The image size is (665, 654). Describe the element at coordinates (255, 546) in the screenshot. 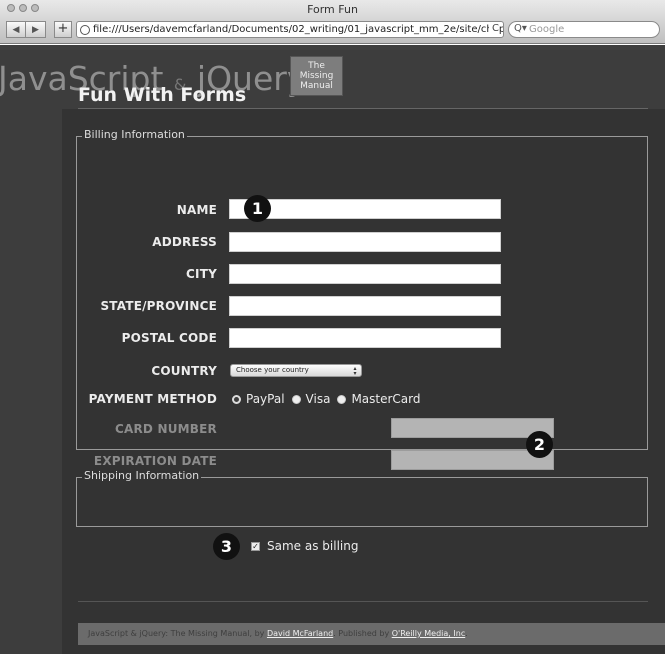

I see `same-as-billing-checkbox: ✓` at that location.